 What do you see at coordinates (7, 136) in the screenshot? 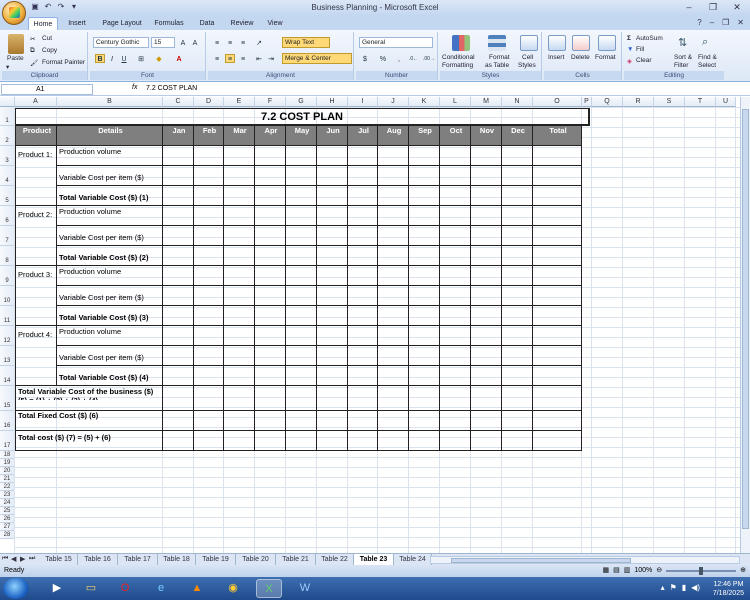
I see `row-header-2: 2` at bounding box center [7, 136].